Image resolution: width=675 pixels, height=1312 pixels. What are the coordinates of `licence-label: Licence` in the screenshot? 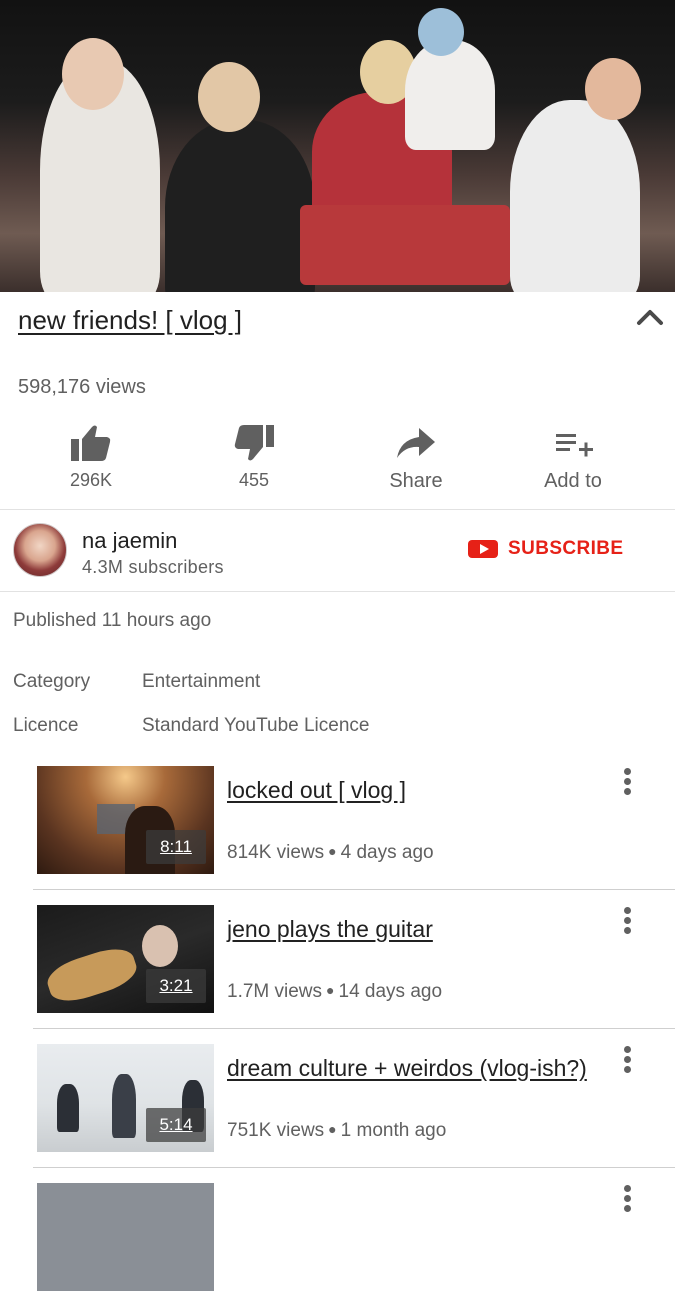 It's located at (46, 725).